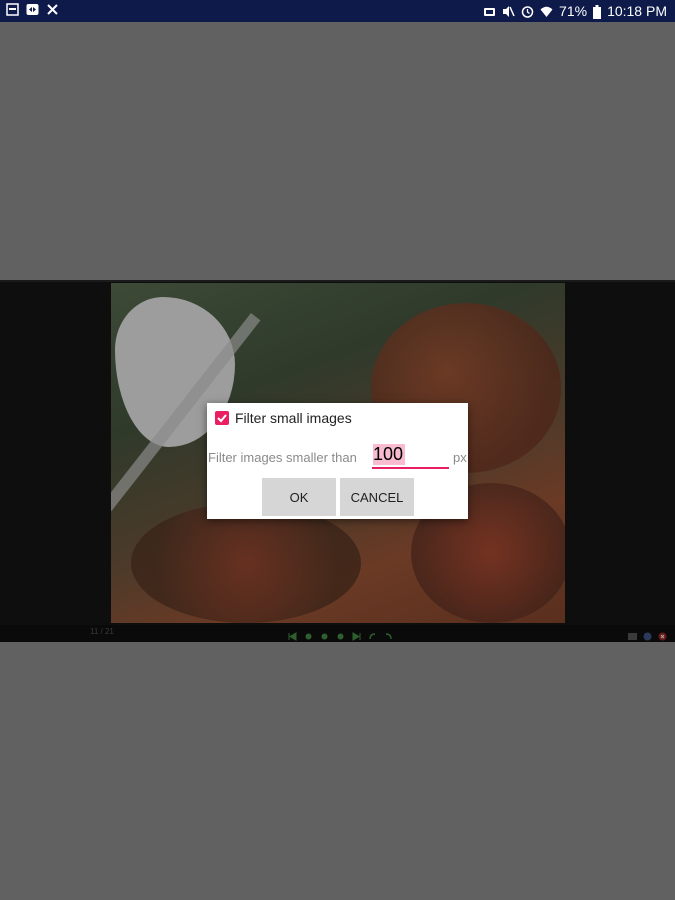 This screenshot has width=675, height=900. I want to click on rotate-left-icon, so click(372, 634).